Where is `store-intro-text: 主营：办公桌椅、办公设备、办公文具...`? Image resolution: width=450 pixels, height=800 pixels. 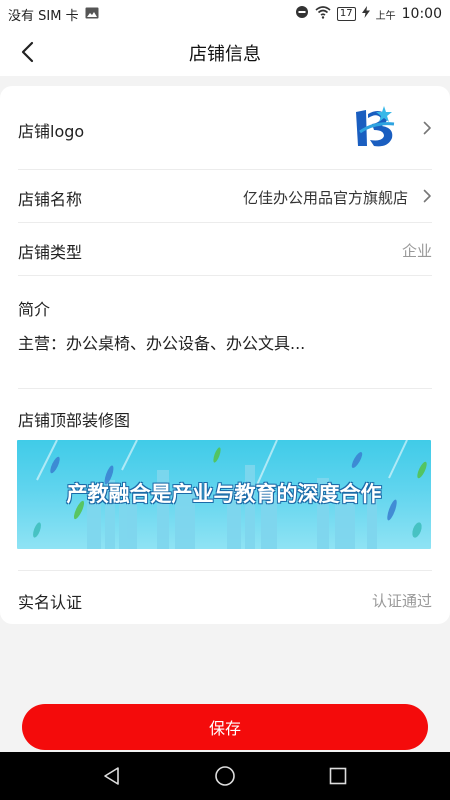 store-intro-text: 主营：办公桌椅、办公设备、办公文具... is located at coordinates (161, 342).